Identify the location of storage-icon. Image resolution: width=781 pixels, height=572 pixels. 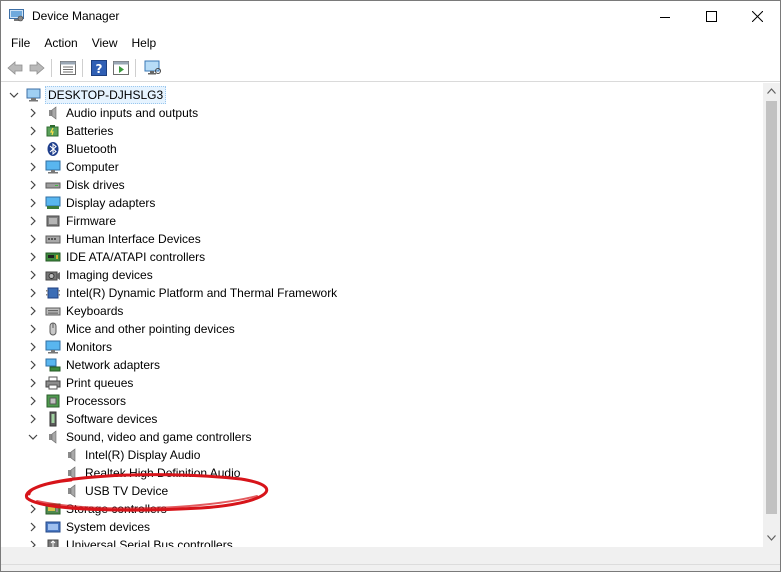
(53, 509).